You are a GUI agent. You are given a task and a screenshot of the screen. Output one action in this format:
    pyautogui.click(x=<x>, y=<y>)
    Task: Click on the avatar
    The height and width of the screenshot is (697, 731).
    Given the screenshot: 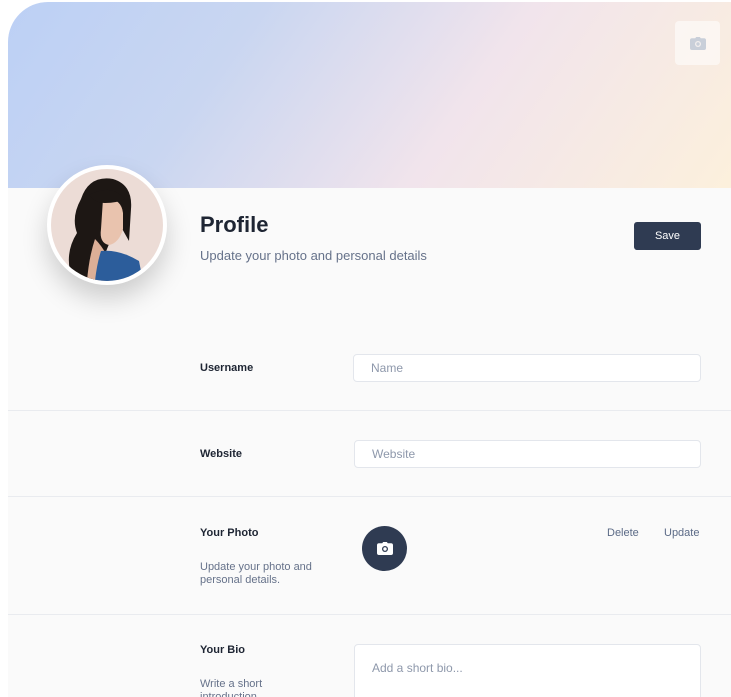 What is the action you would take?
    pyautogui.click(x=107, y=225)
    